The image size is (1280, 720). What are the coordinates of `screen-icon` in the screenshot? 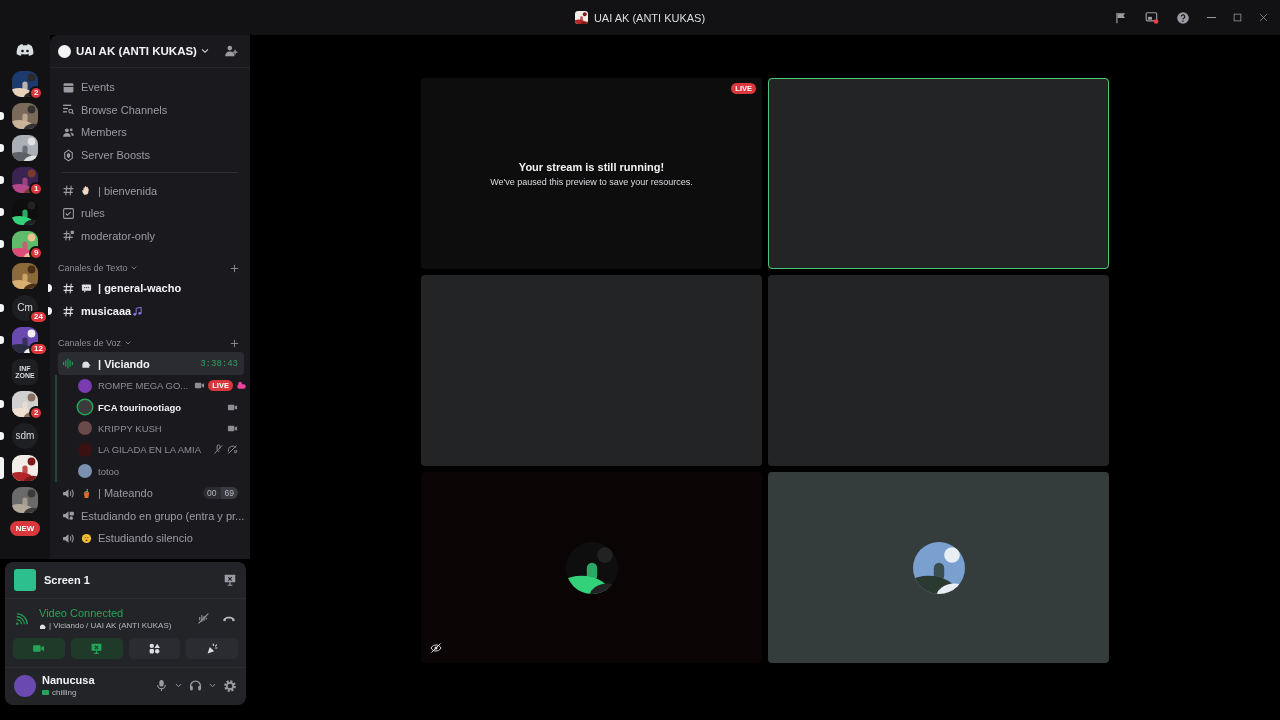 It's located at (1152, 17).